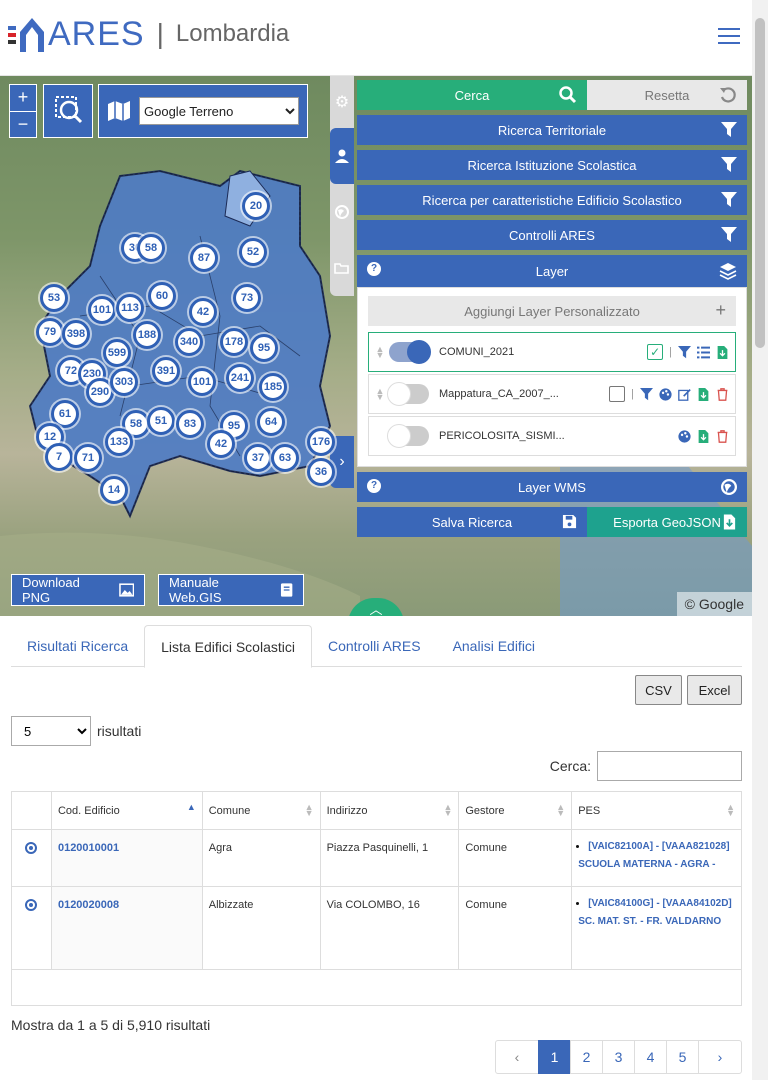 The height and width of the screenshot is (1080, 768). What do you see at coordinates (76, 334) in the screenshot?
I see `cluster-marker: 398` at bounding box center [76, 334].